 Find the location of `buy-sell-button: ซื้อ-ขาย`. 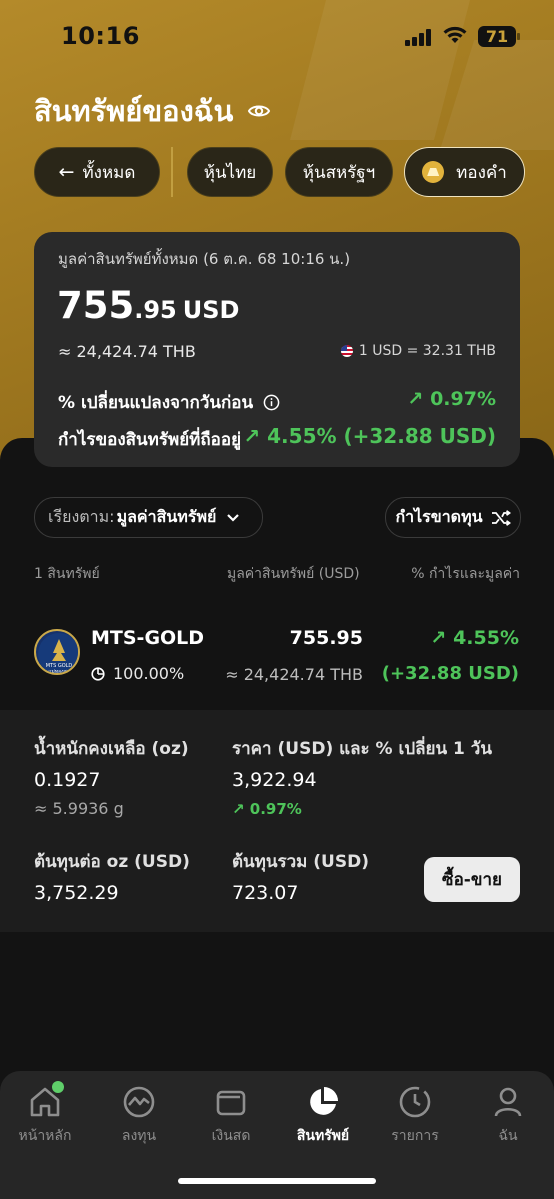

buy-sell-button: ซื้อ-ขาย is located at coordinates (472, 879).